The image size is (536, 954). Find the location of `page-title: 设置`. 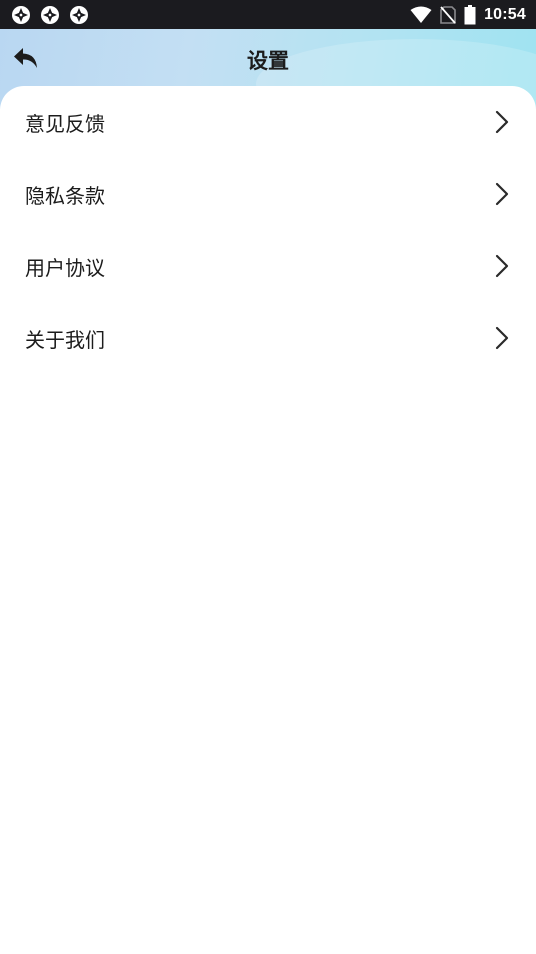

page-title: 设置 is located at coordinates (268, 61).